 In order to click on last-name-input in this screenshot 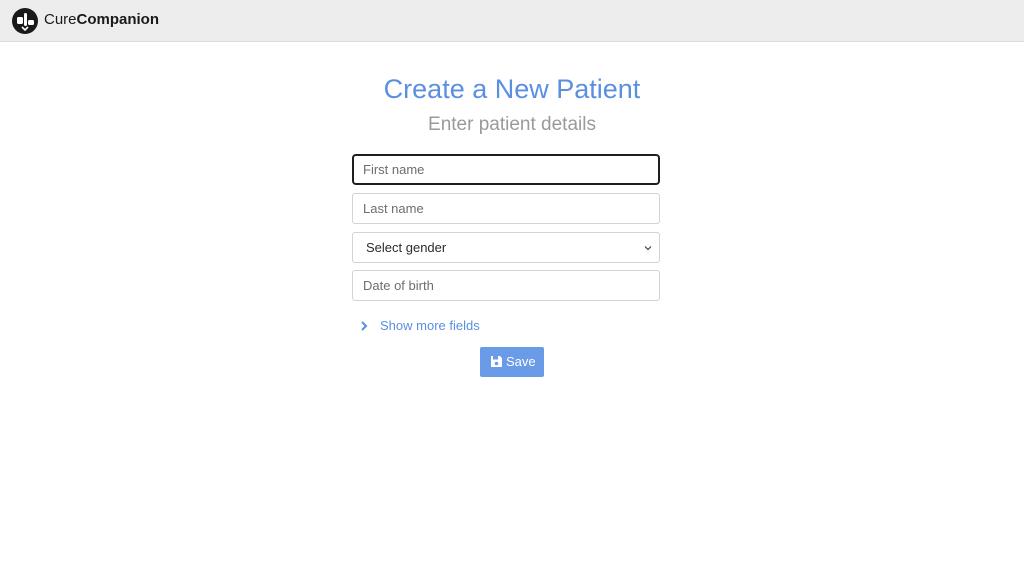, I will do `click(506, 208)`.